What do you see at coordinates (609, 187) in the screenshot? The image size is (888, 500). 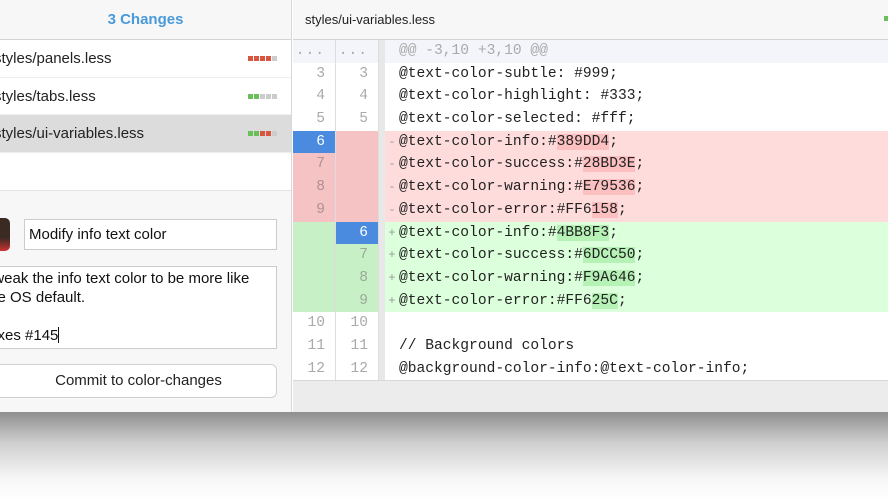 I see `changed-segment: E79536` at bounding box center [609, 187].